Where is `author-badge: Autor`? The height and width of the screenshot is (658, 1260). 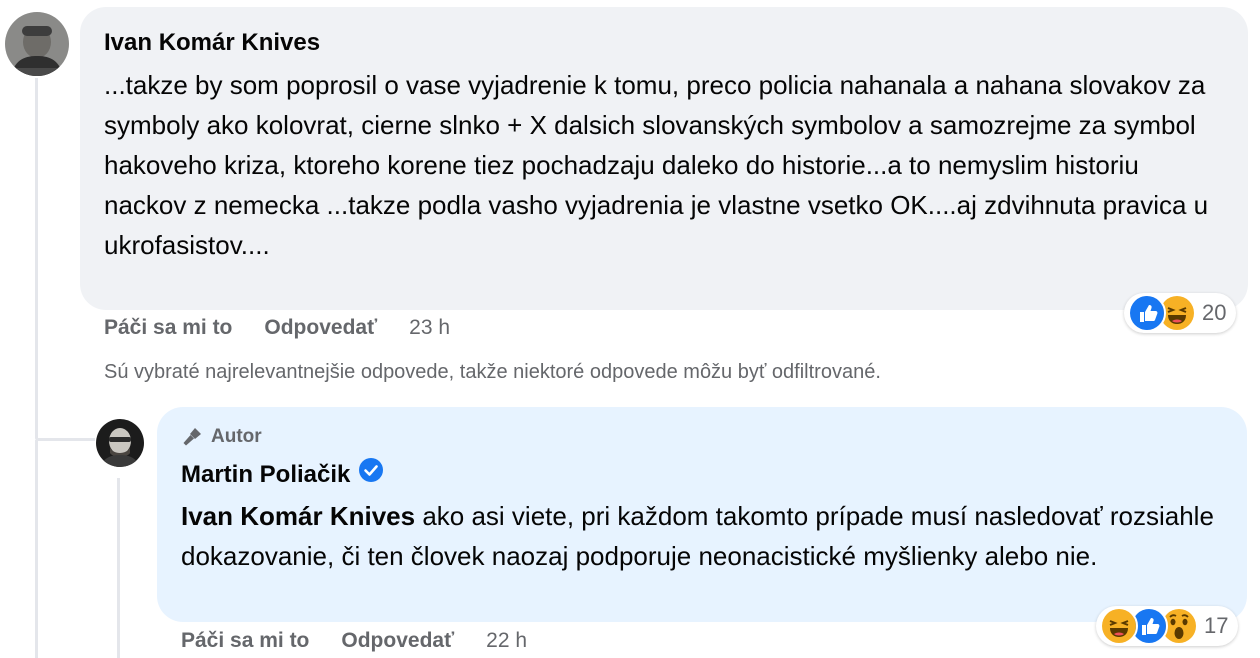
author-badge: Autor is located at coordinates (702, 437).